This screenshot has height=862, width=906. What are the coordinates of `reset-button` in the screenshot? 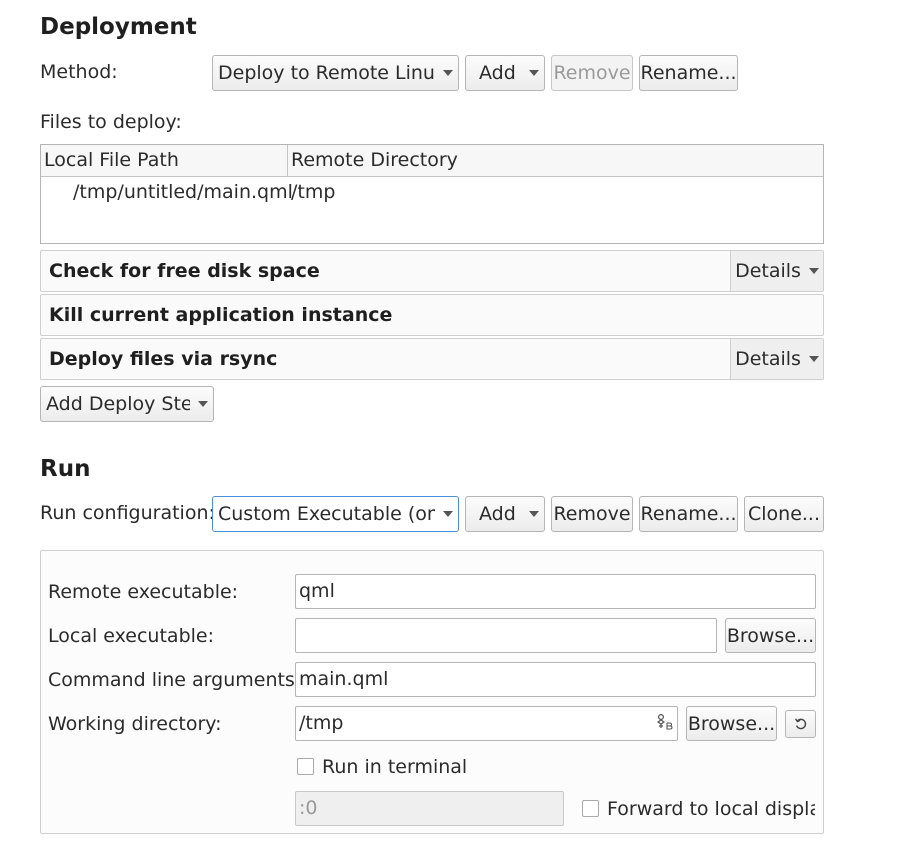 It's located at (800, 724).